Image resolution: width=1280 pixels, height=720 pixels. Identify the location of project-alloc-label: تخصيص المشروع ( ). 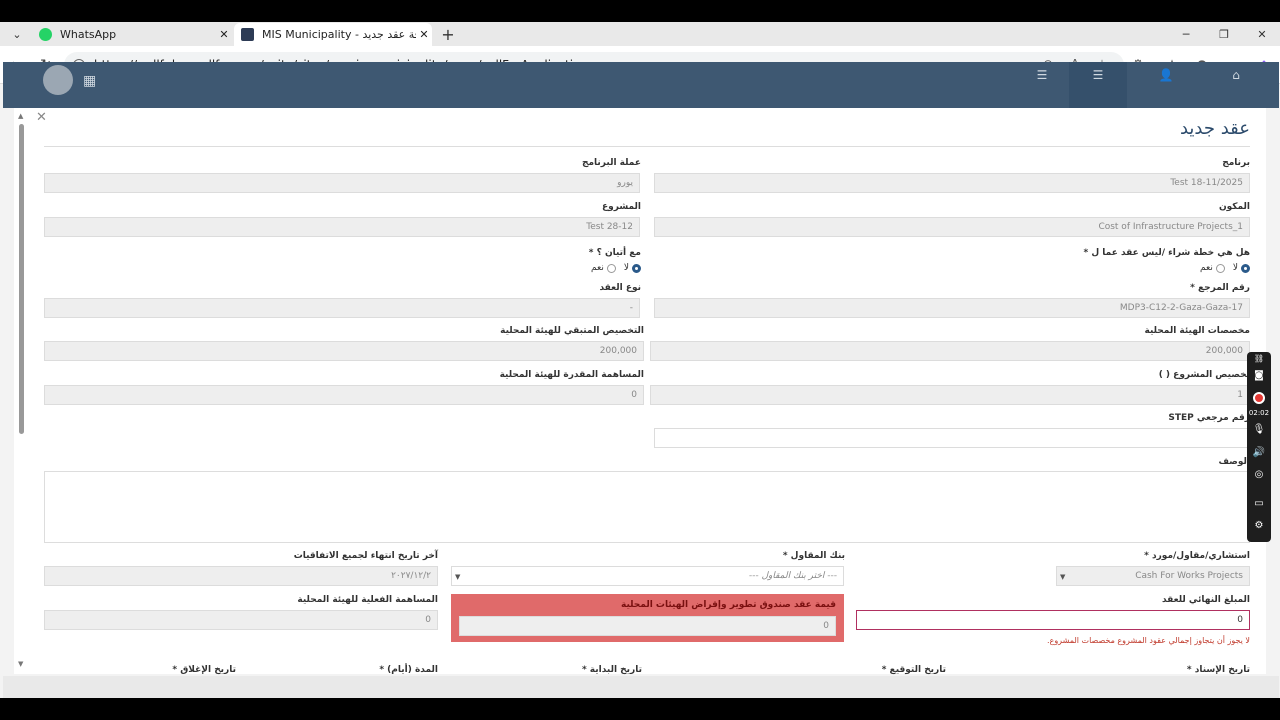
(1204, 375).